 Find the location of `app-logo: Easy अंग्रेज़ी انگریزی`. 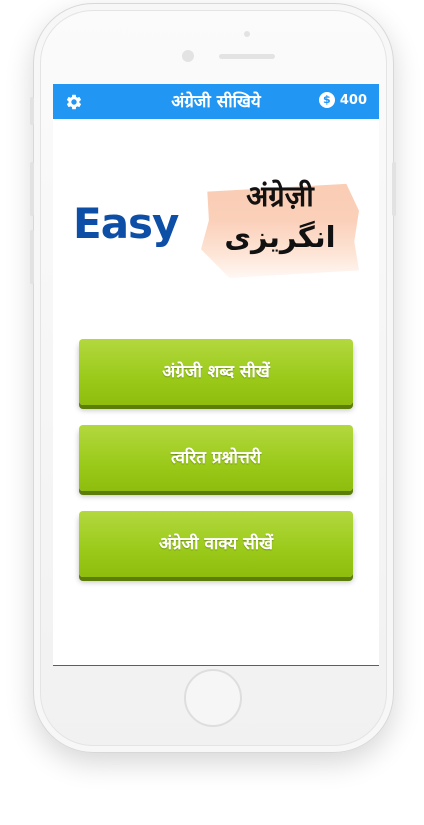

app-logo: Easy अंग्रेज़ी انگریزی is located at coordinates (218, 229).